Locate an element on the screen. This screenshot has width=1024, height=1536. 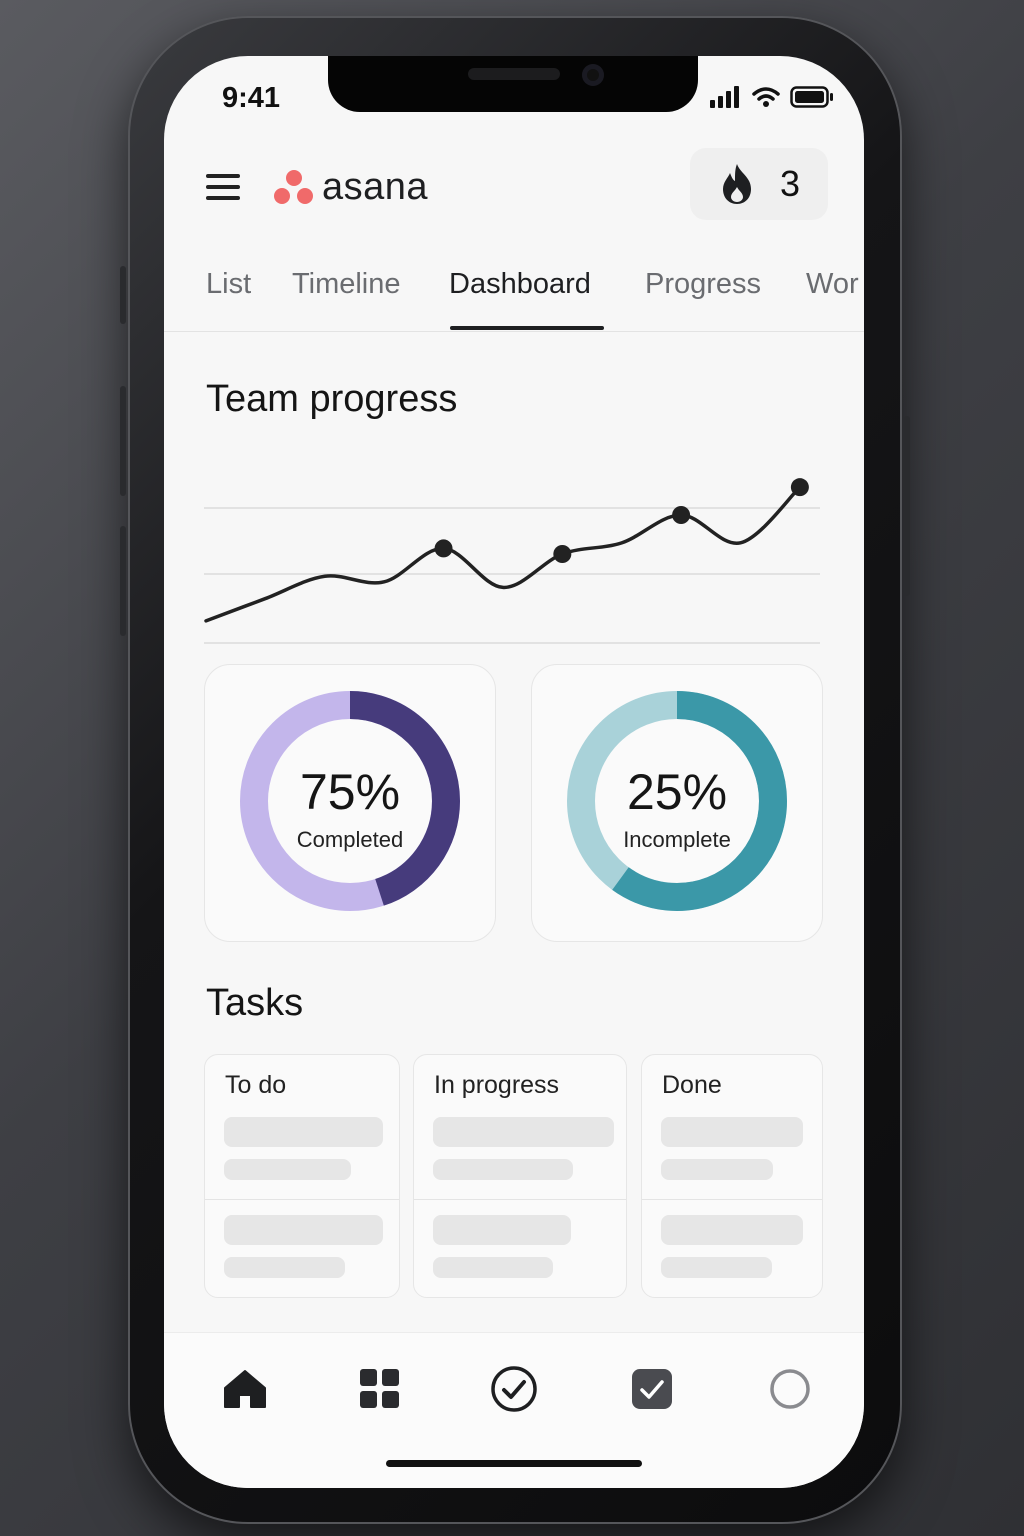
completed-label: Completed is located at coordinates (350, 839).